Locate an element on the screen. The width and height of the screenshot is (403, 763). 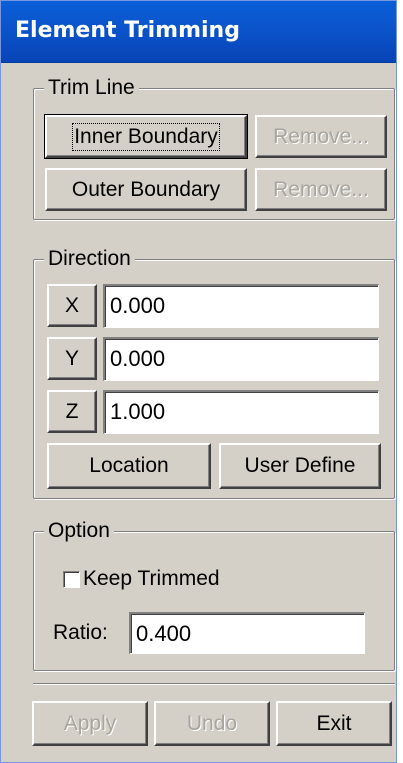
y-direction-field: 0.000 is located at coordinates (241, 359).